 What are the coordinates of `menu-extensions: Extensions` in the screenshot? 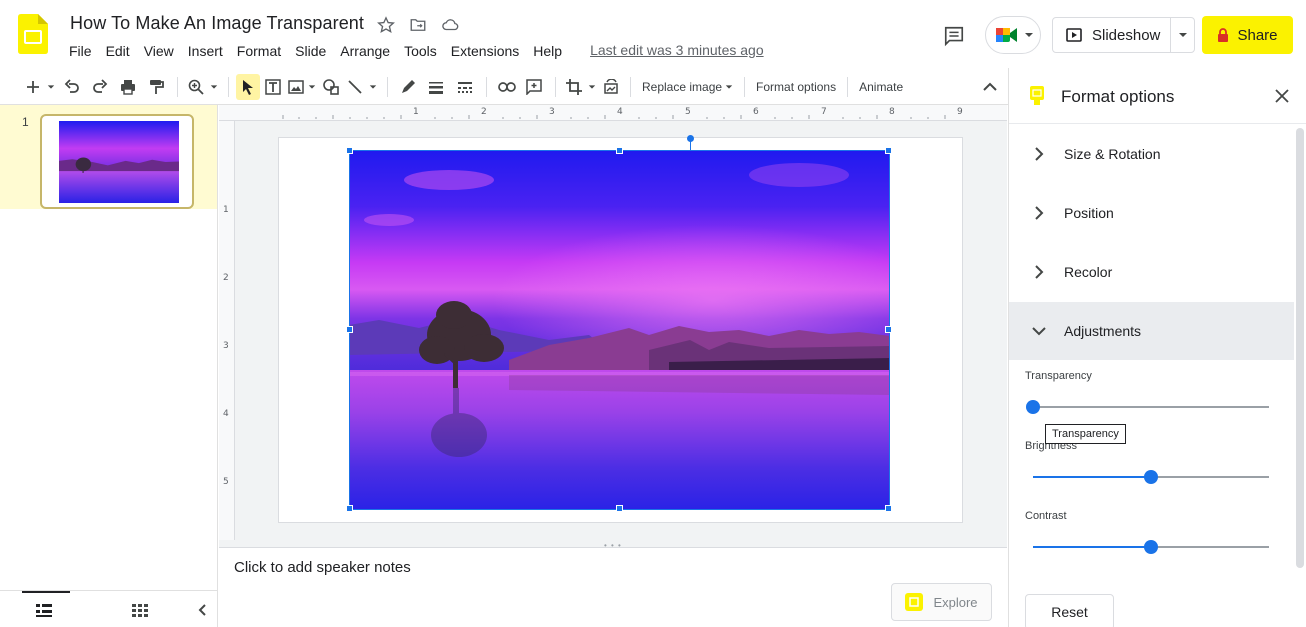 It's located at (485, 51).